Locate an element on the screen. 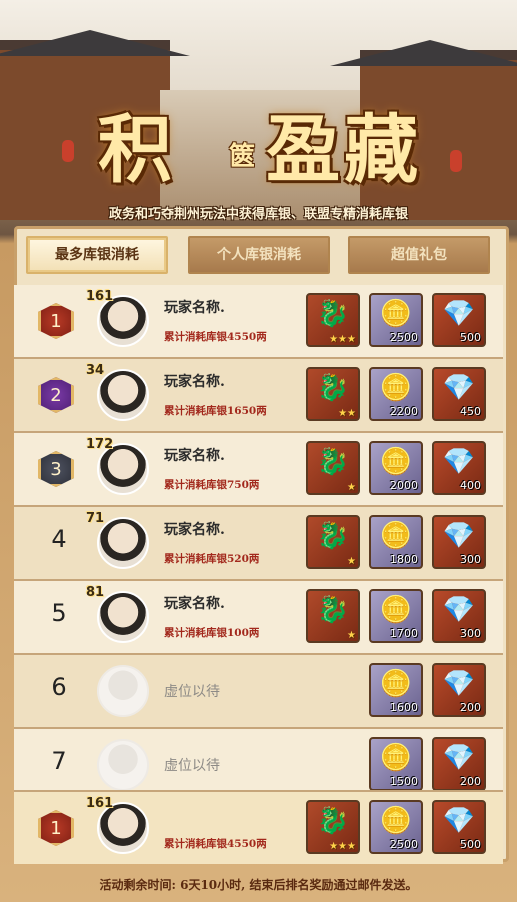  event-countdown: 活动剩余时间: 6天10小时, 结束后排名奖励通过邮件发送。 is located at coordinates (258, 885).